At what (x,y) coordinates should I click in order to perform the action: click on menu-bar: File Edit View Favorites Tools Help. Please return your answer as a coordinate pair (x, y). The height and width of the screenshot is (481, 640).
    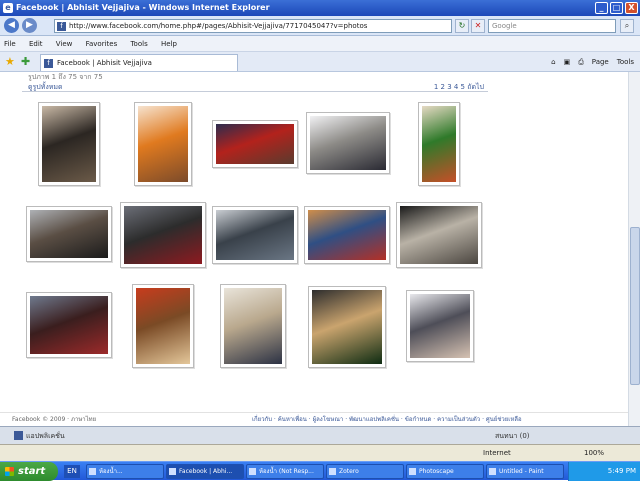
    Looking at the image, I should click on (320, 44).